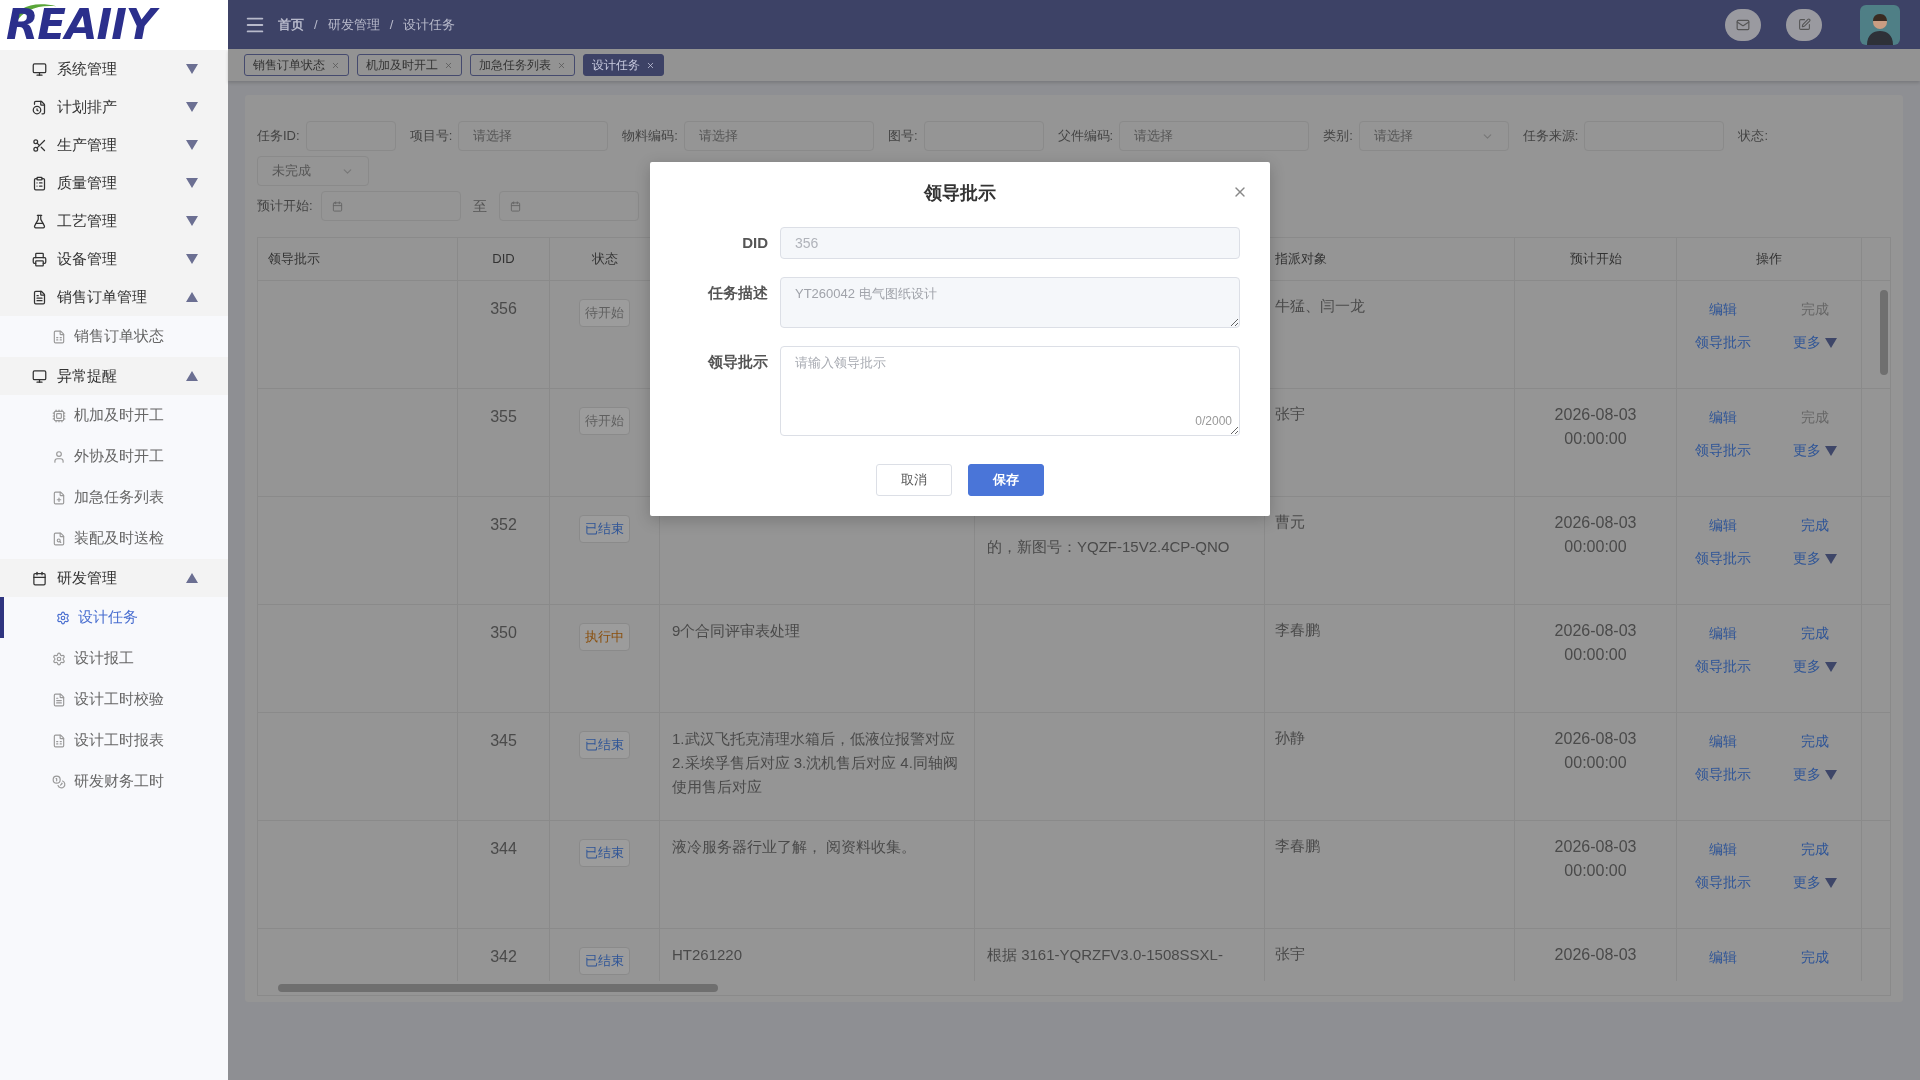  Describe the element at coordinates (59, 415) in the screenshot. I see `chip-icon` at that location.